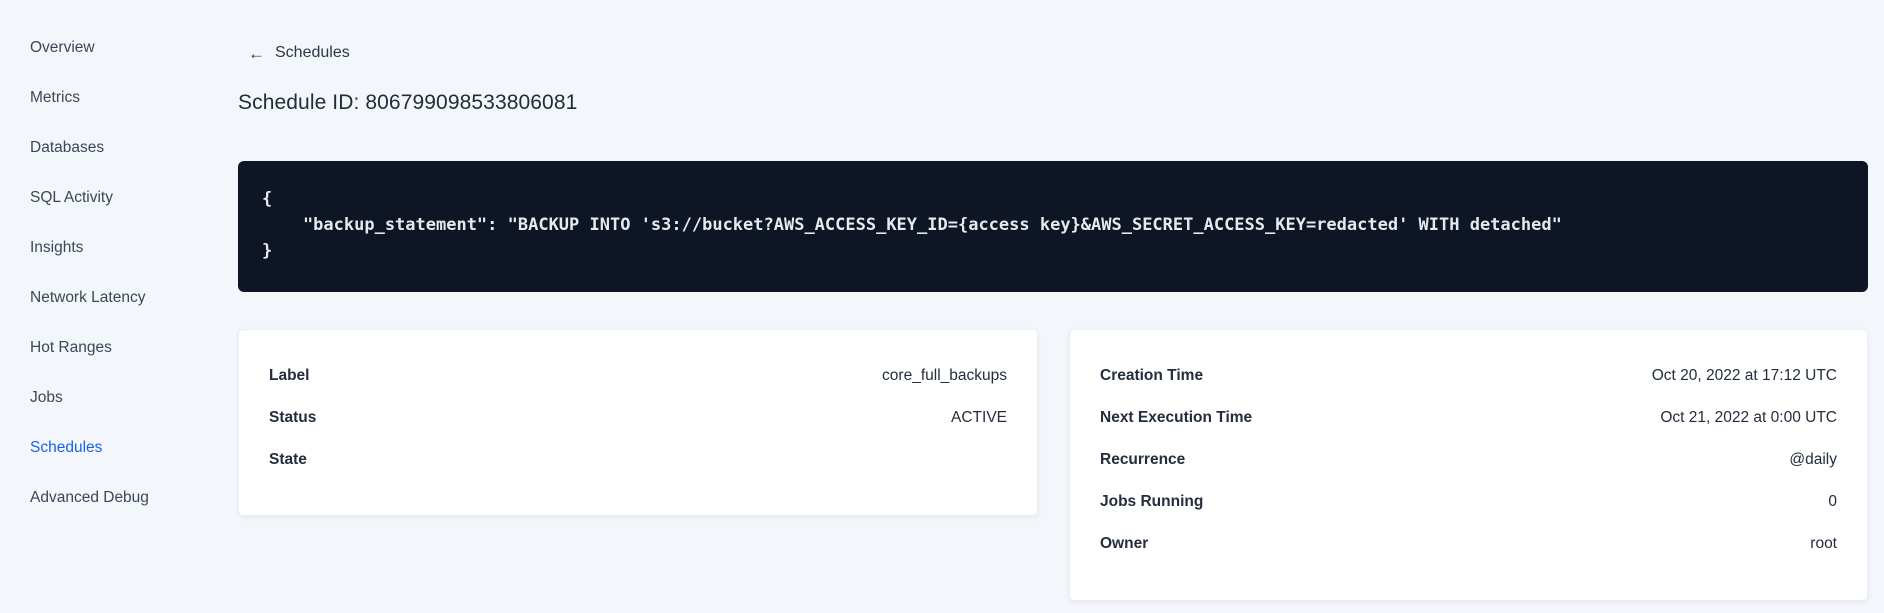  What do you see at coordinates (119, 148) in the screenshot?
I see `sidebar-item-databases: Databases` at bounding box center [119, 148].